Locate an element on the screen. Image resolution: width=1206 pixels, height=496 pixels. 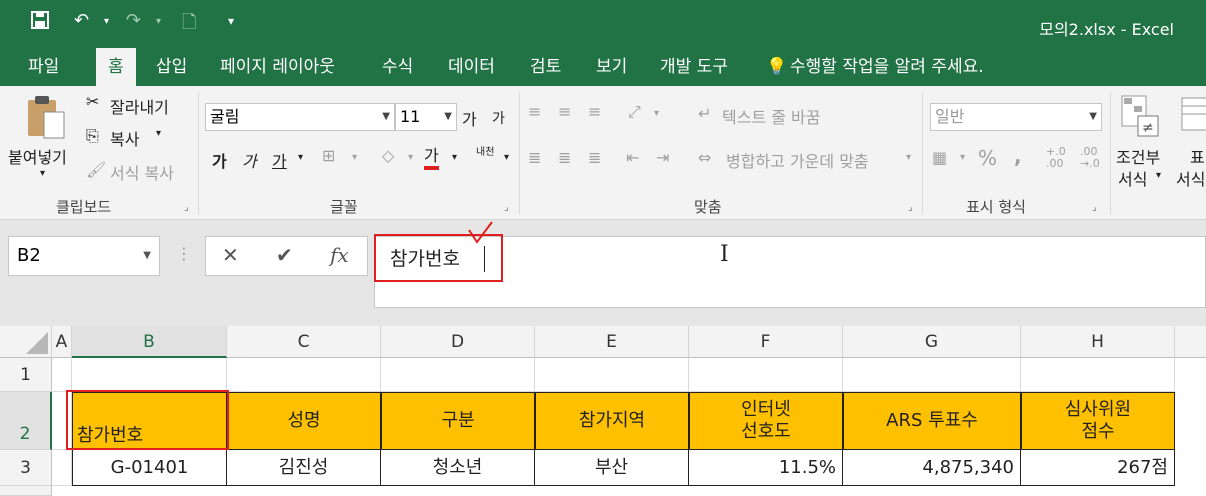
cell-a1 is located at coordinates (62, 375).